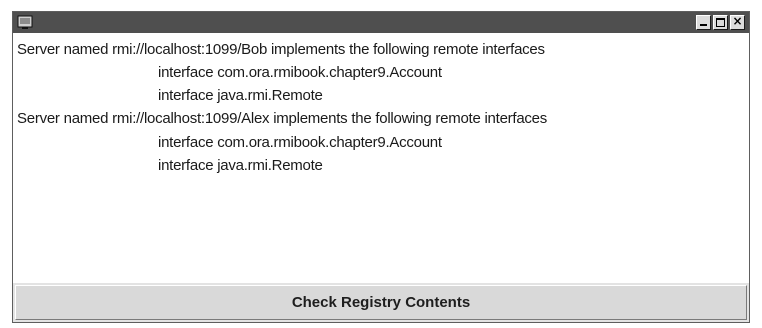 The height and width of the screenshot is (328, 762). What do you see at coordinates (703, 25) in the screenshot?
I see `minimize-icon` at bounding box center [703, 25].